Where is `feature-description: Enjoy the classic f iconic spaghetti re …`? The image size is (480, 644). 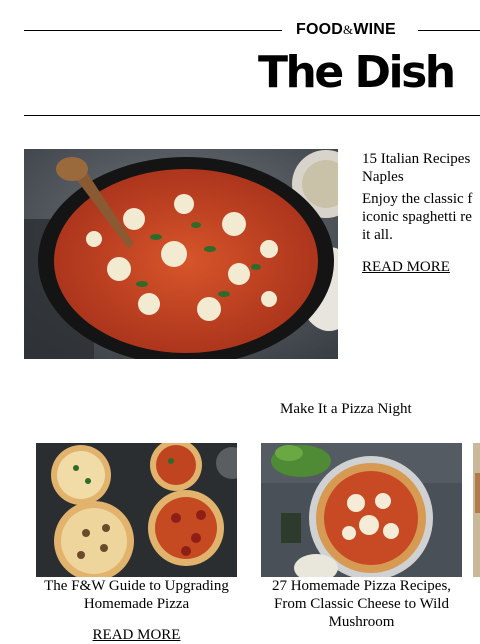 feature-description: Enjoy the classic f iconic spaghetti re … is located at coordinates (421, 217).